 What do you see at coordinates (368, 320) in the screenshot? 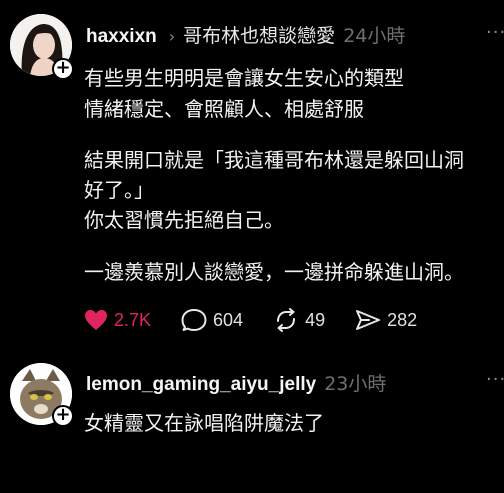
I see `share-icon` at bounding box center [368, 320].